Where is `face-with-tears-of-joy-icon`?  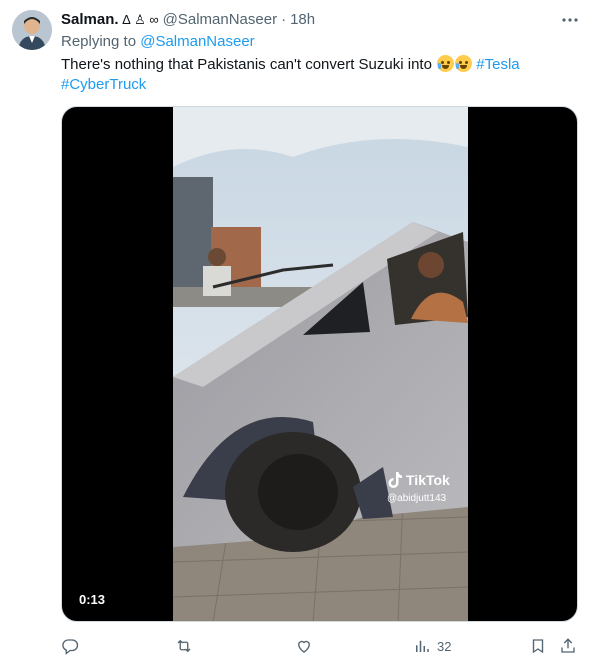 face-with-tears-of-joy-icon is located at coordinates (464, 63).